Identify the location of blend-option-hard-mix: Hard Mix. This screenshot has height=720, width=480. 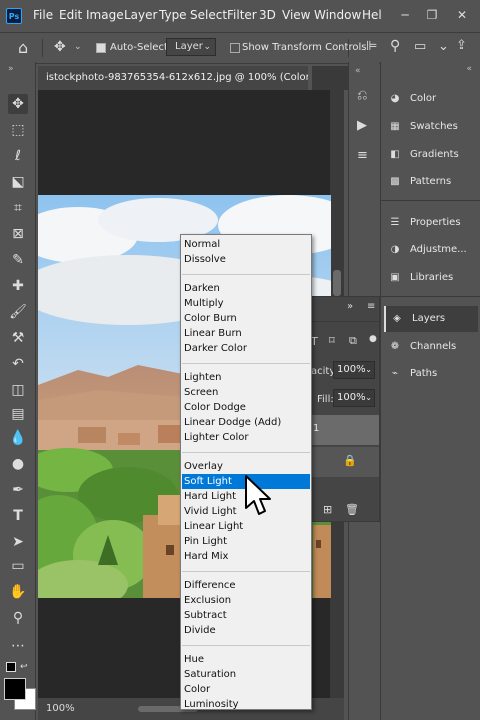
(246, 556).